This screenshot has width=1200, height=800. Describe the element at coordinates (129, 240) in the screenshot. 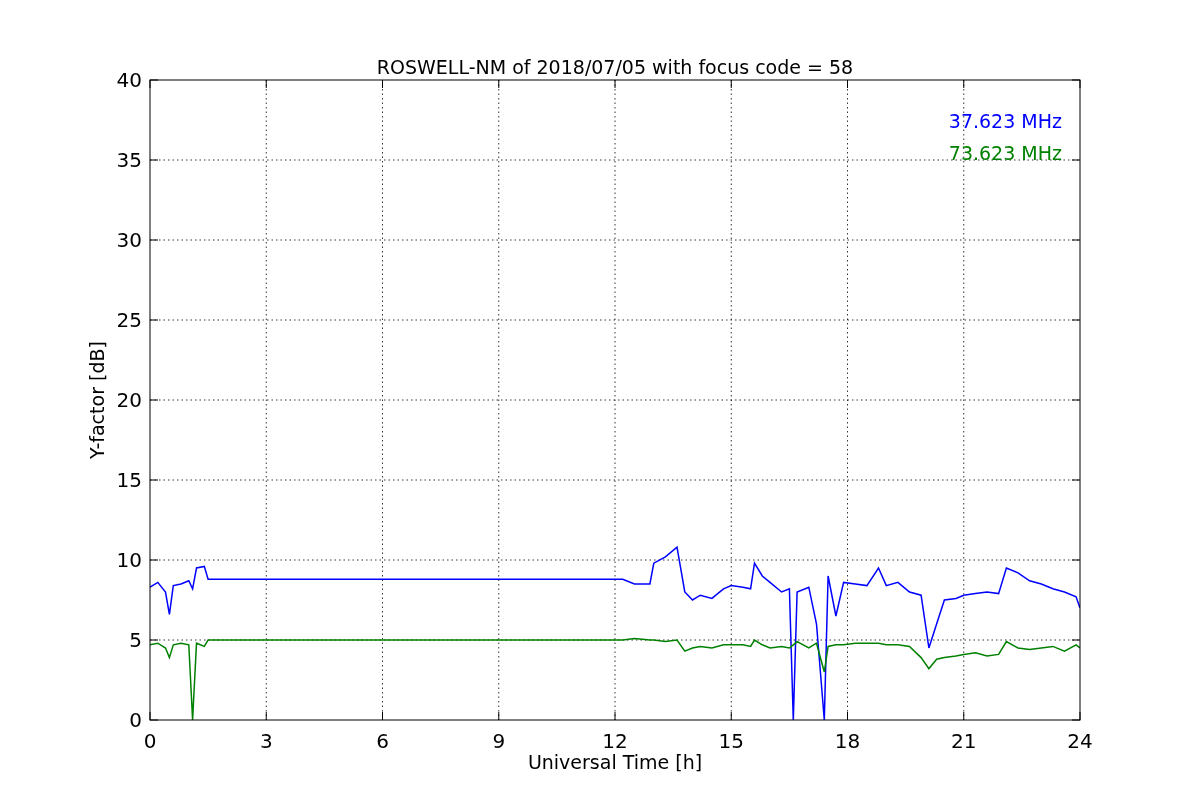

I see `tick-label: 30` at that location.